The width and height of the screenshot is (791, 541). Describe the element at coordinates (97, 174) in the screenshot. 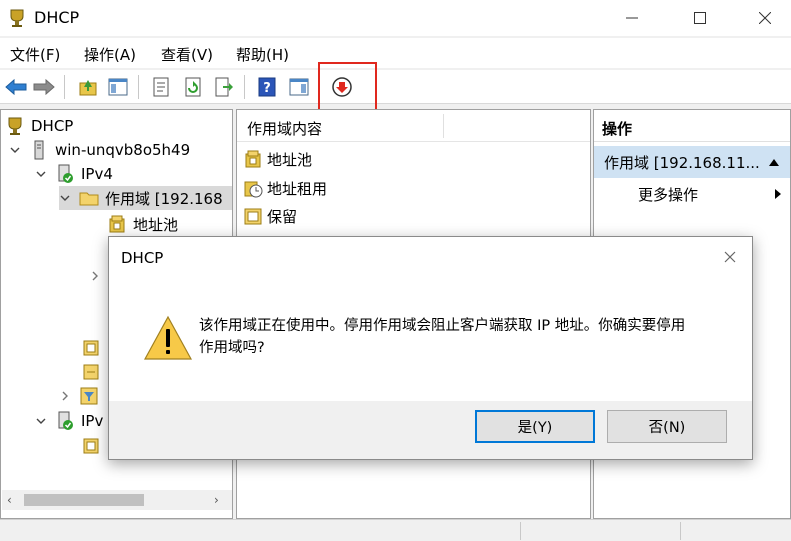

I see `tree-label: IPv4` at that location.